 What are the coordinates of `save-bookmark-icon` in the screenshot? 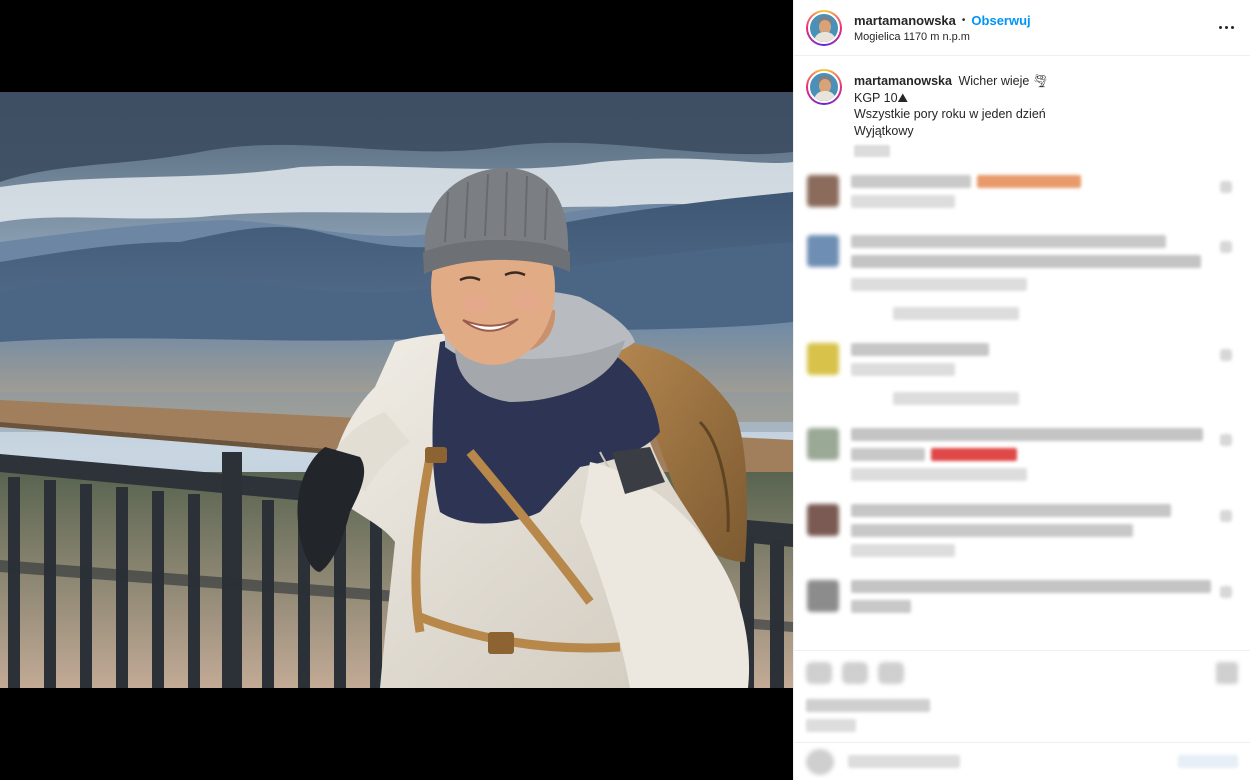 It's located at (1227, 673).